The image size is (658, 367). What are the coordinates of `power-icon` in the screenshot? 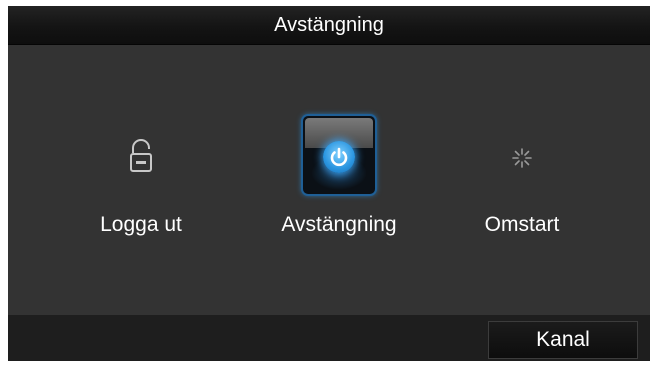 It's located at (339, 157).